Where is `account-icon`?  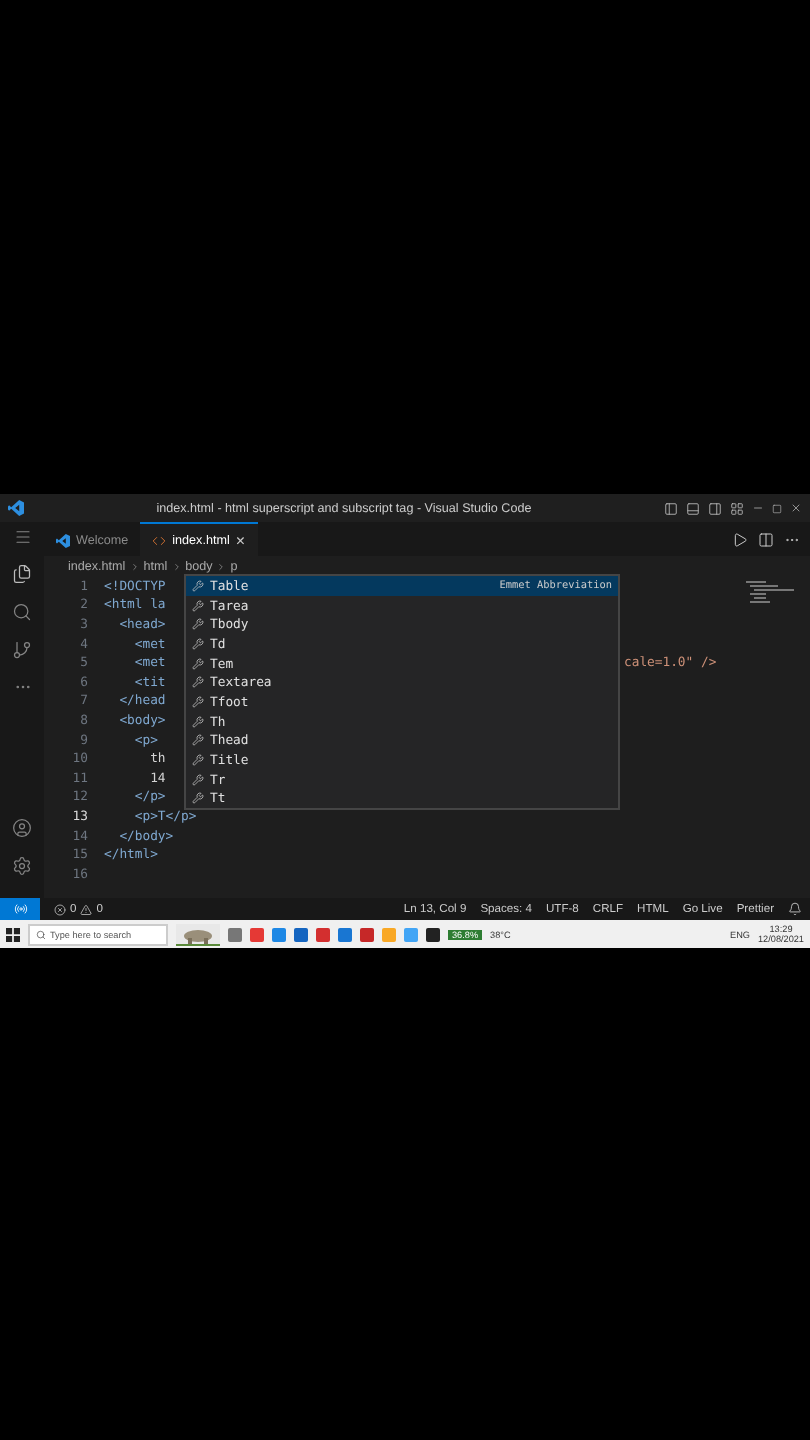
account-icon is located at coordinates (22, 828).